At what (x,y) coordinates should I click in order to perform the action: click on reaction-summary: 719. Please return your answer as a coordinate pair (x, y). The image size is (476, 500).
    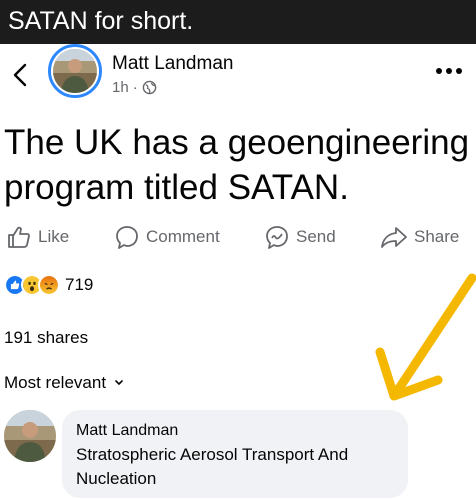
    Looking at the image, I should click on (48, 285).